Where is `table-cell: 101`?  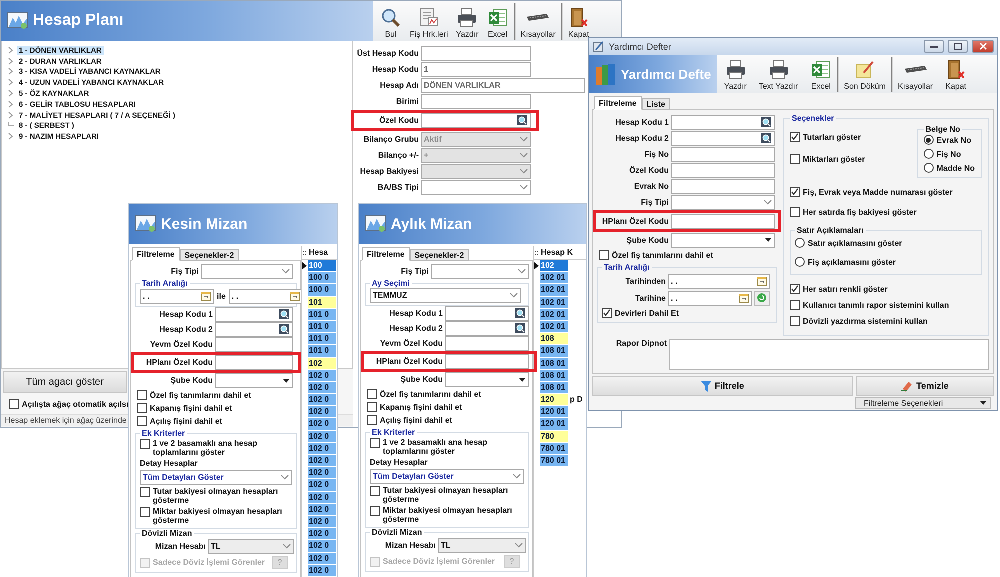
table-cell: 101 is located at coordinates (322, 302).